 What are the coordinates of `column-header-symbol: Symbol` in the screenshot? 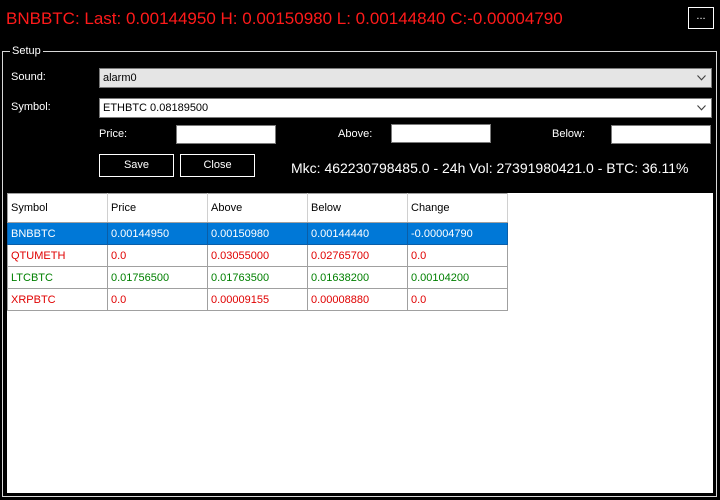 It's located at (57, 208).